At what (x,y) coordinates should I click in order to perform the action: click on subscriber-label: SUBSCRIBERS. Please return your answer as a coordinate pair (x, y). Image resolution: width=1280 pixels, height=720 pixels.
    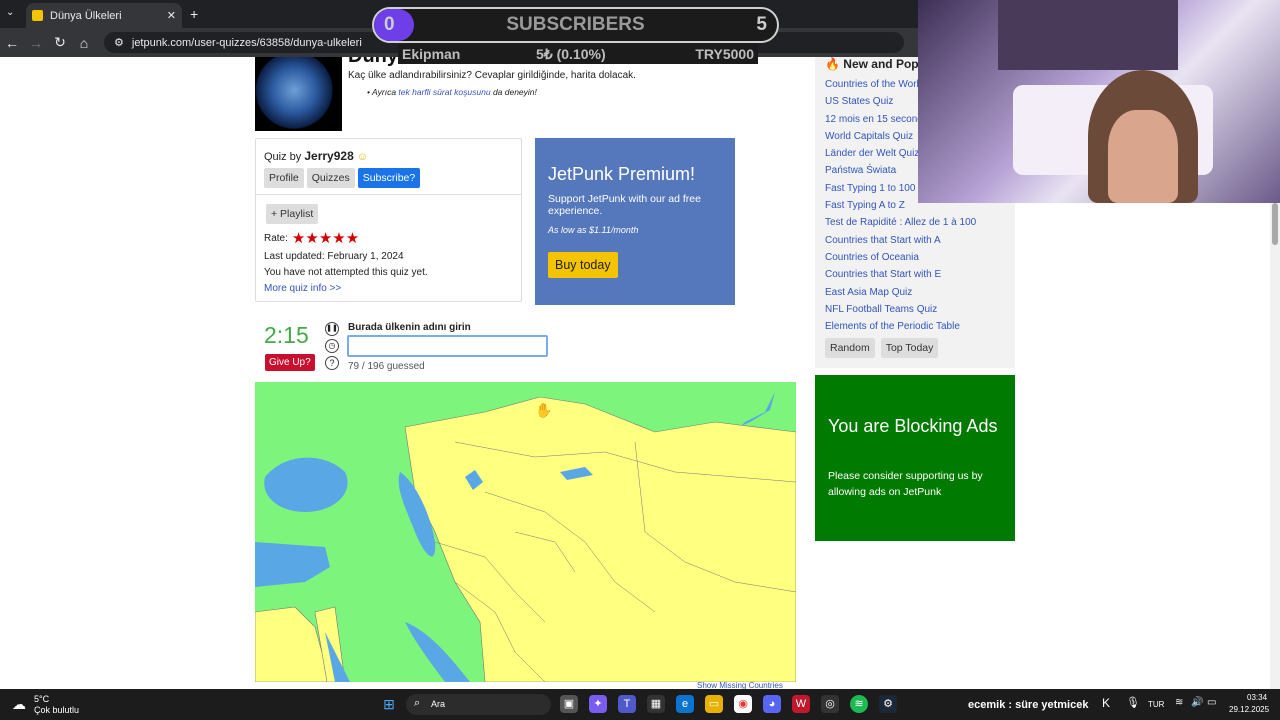
    Looking at the image, I should click on (575, 24).